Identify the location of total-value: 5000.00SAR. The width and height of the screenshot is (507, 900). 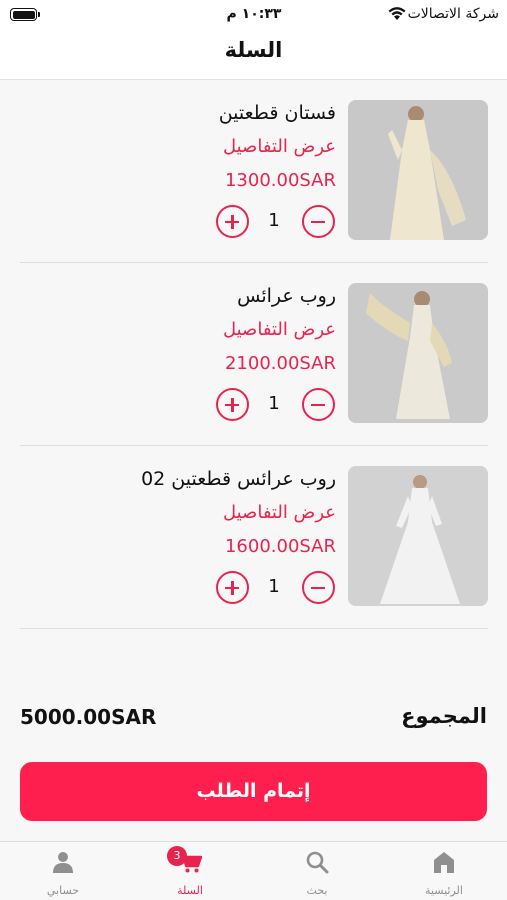
(88, 717).